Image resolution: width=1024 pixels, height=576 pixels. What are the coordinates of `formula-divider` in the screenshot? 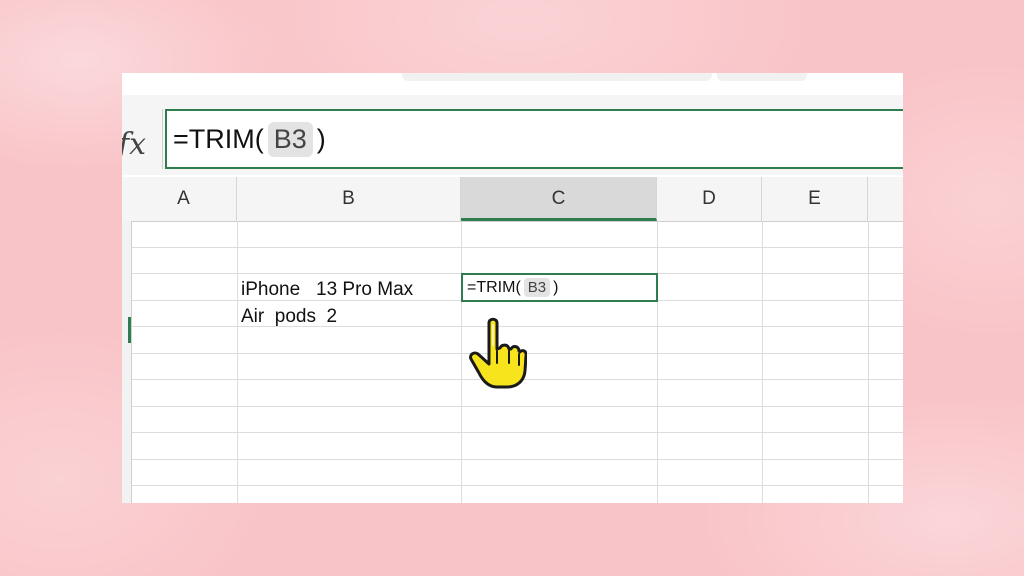 It's located at (162, 139).